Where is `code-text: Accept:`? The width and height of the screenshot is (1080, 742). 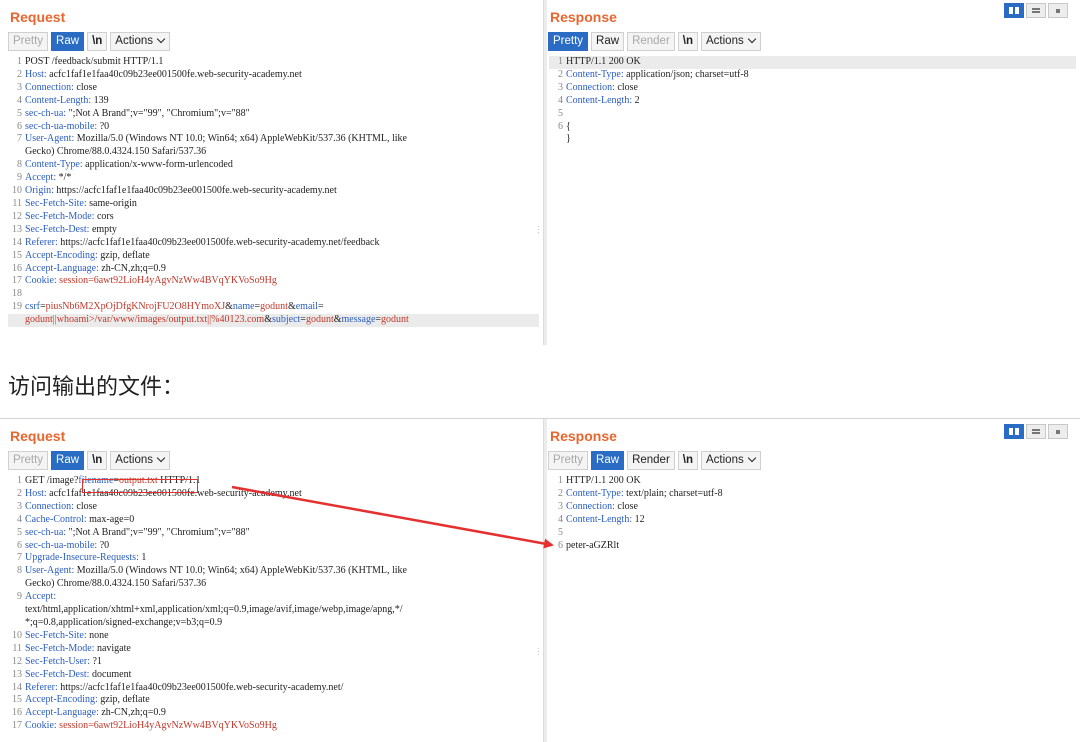 code-text: Accept: is located at coordinates (40, 597).